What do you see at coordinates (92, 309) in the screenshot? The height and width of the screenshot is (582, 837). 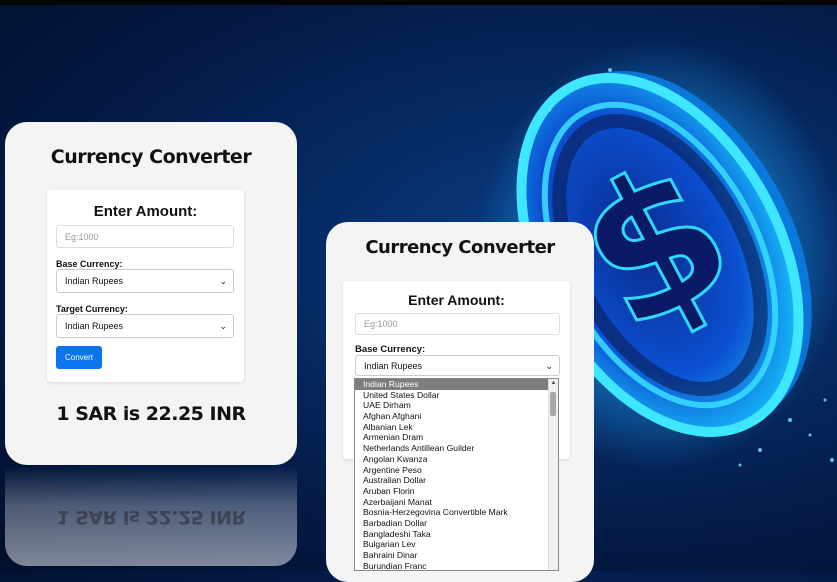 I see `target-currency-label: Target Currency:` at bounding box center [92, 309].